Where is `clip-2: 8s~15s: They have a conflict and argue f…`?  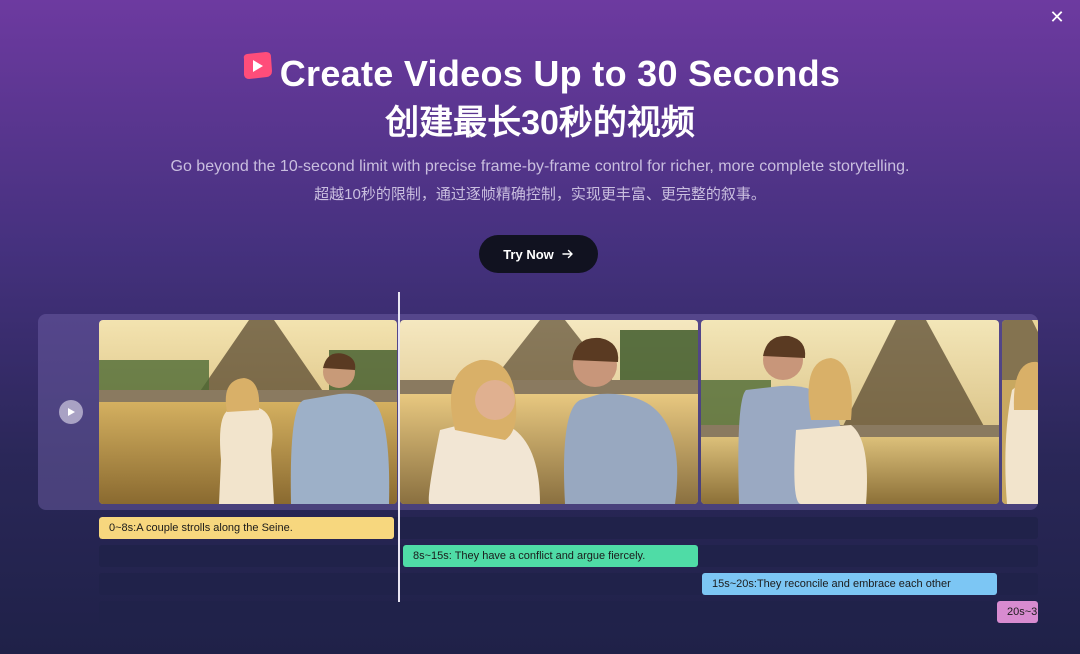 clip-2: 8s~15s: They have a conflict and argue f… is located at coordinates (550, 556).